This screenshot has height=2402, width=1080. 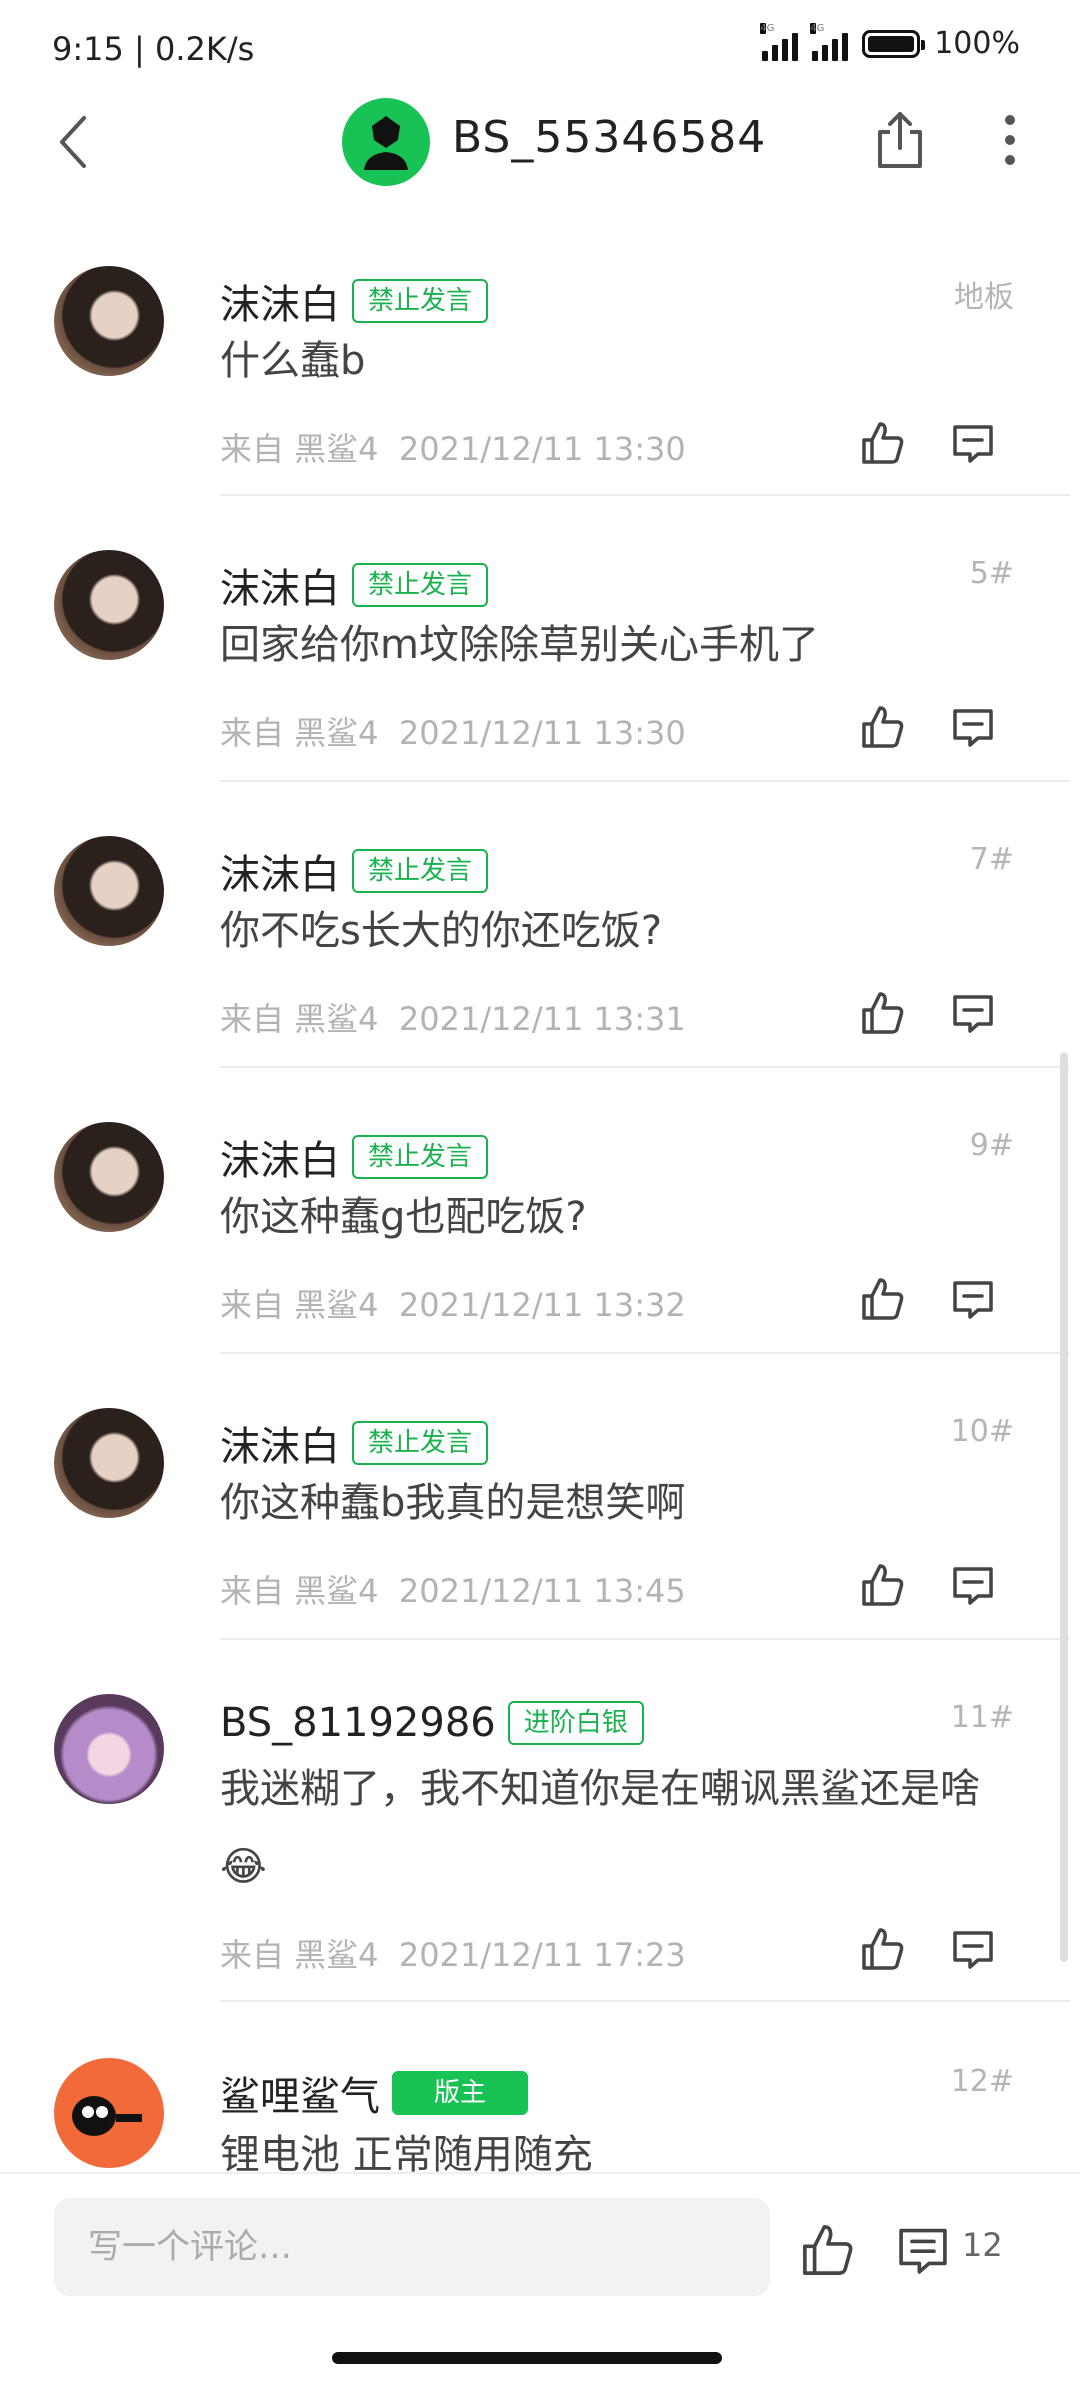 What do you see at coordinates (982, 1431) in the screenshot?
I see `floor-number: 10#` at bounding box center [982, 1431].